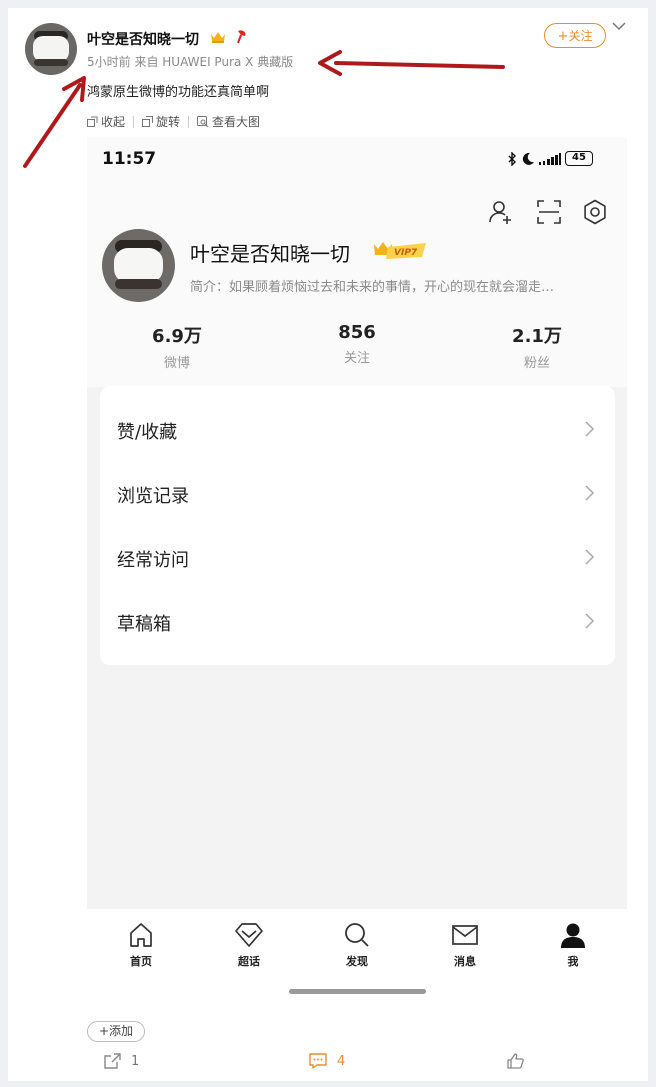 The image size is (656, 1087). I want to click on status-time: 11:57, so click(129, 159).